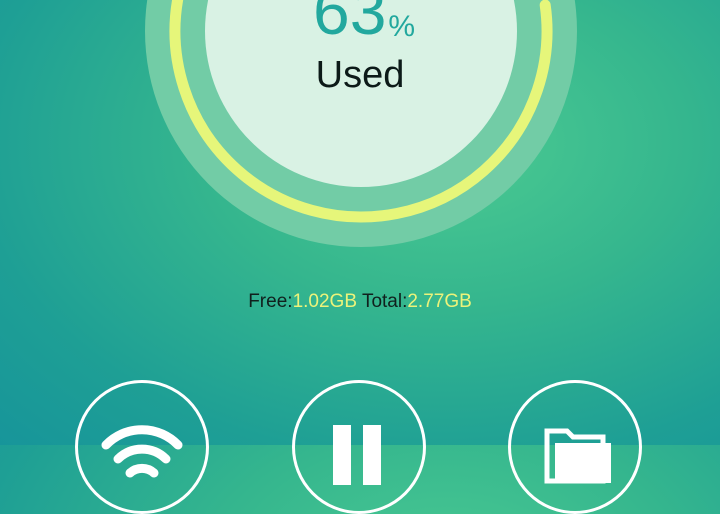 This screenshot has height=514, width=720. What do you see at coordinates (577, 456) in the screenshot?
I see `folder-icon` at bounding box center [577, 456].